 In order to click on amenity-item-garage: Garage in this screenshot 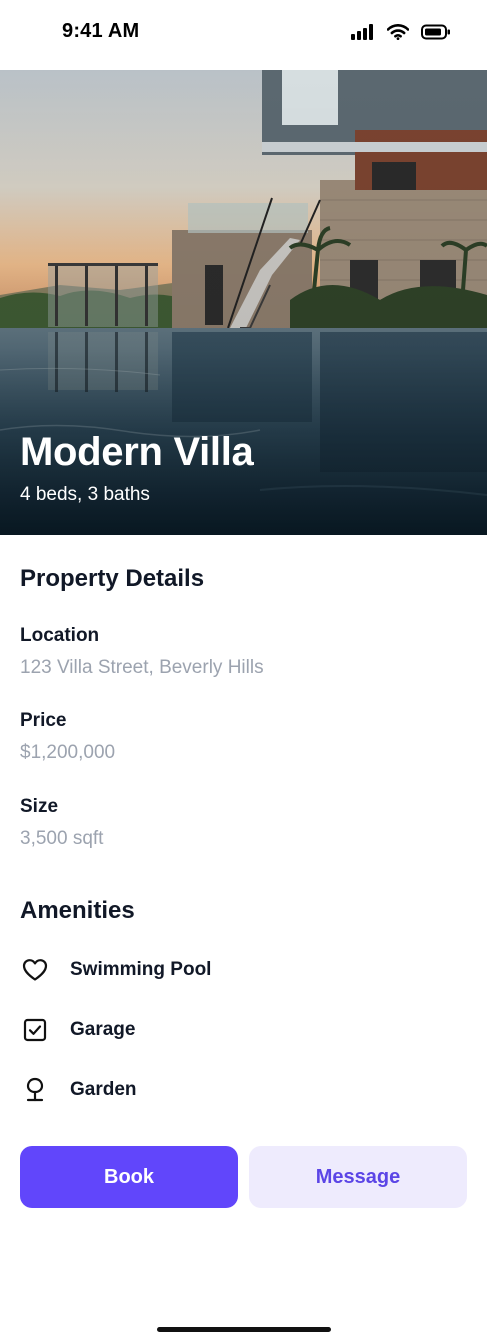, I will do `click(243, 1030)`.